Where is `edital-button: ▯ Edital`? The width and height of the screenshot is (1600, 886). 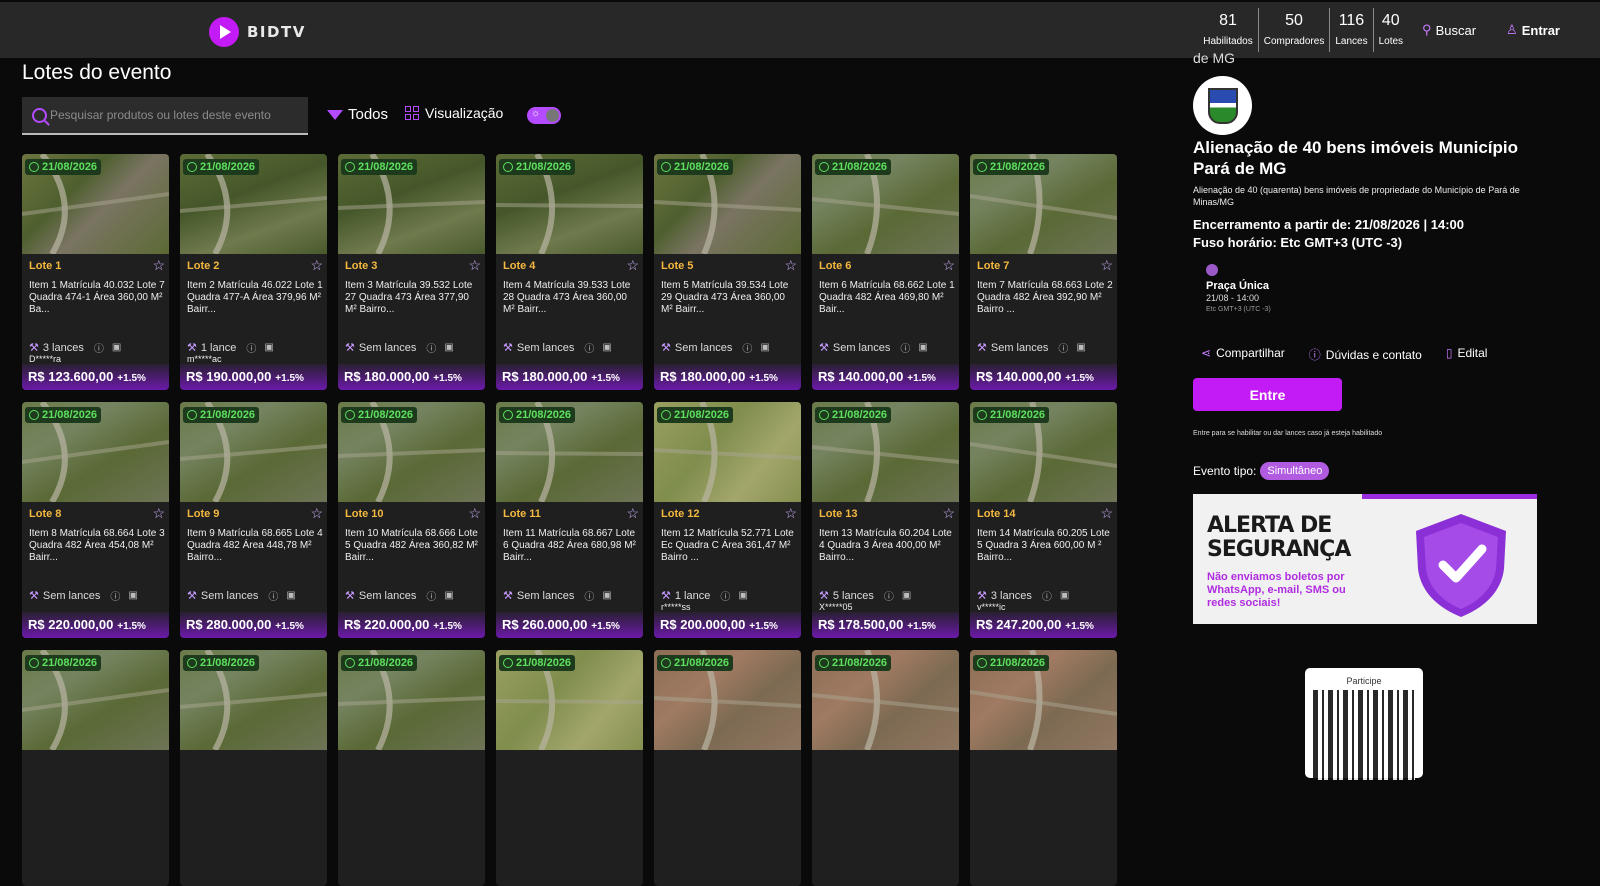
edital-button: ▯ Edital is located at coordinates (1467, 354).